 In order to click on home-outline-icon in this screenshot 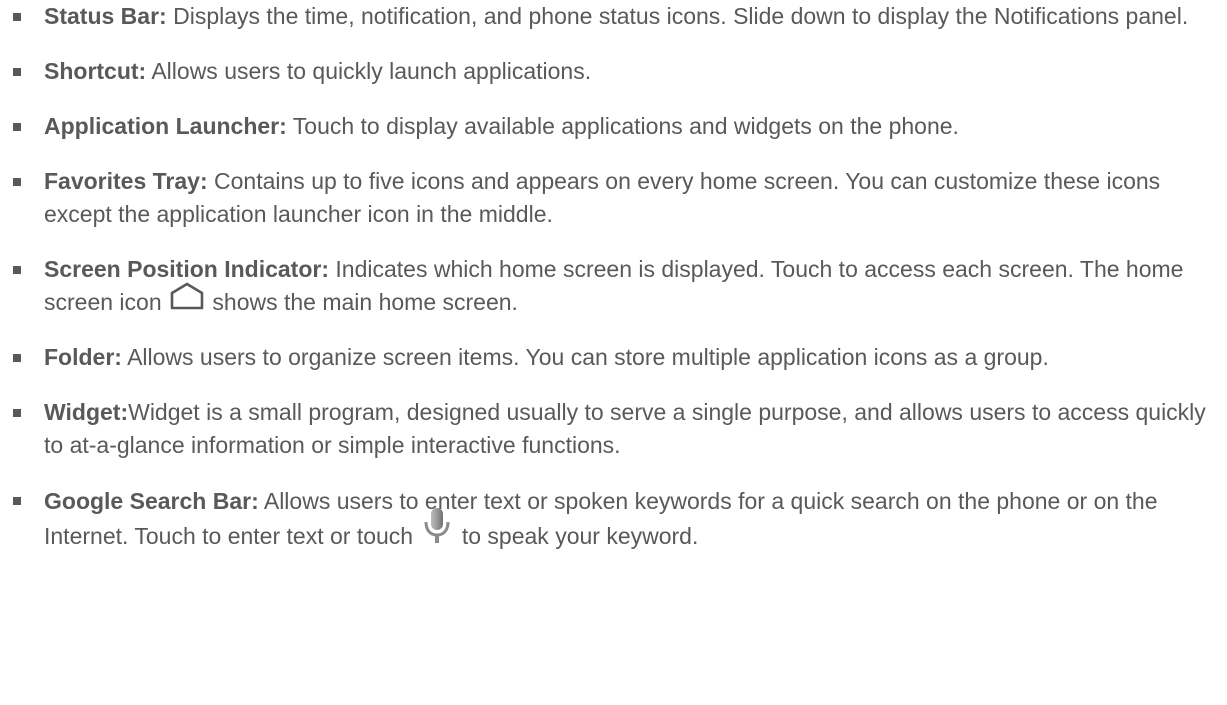, I will do `click(187, 300)`.